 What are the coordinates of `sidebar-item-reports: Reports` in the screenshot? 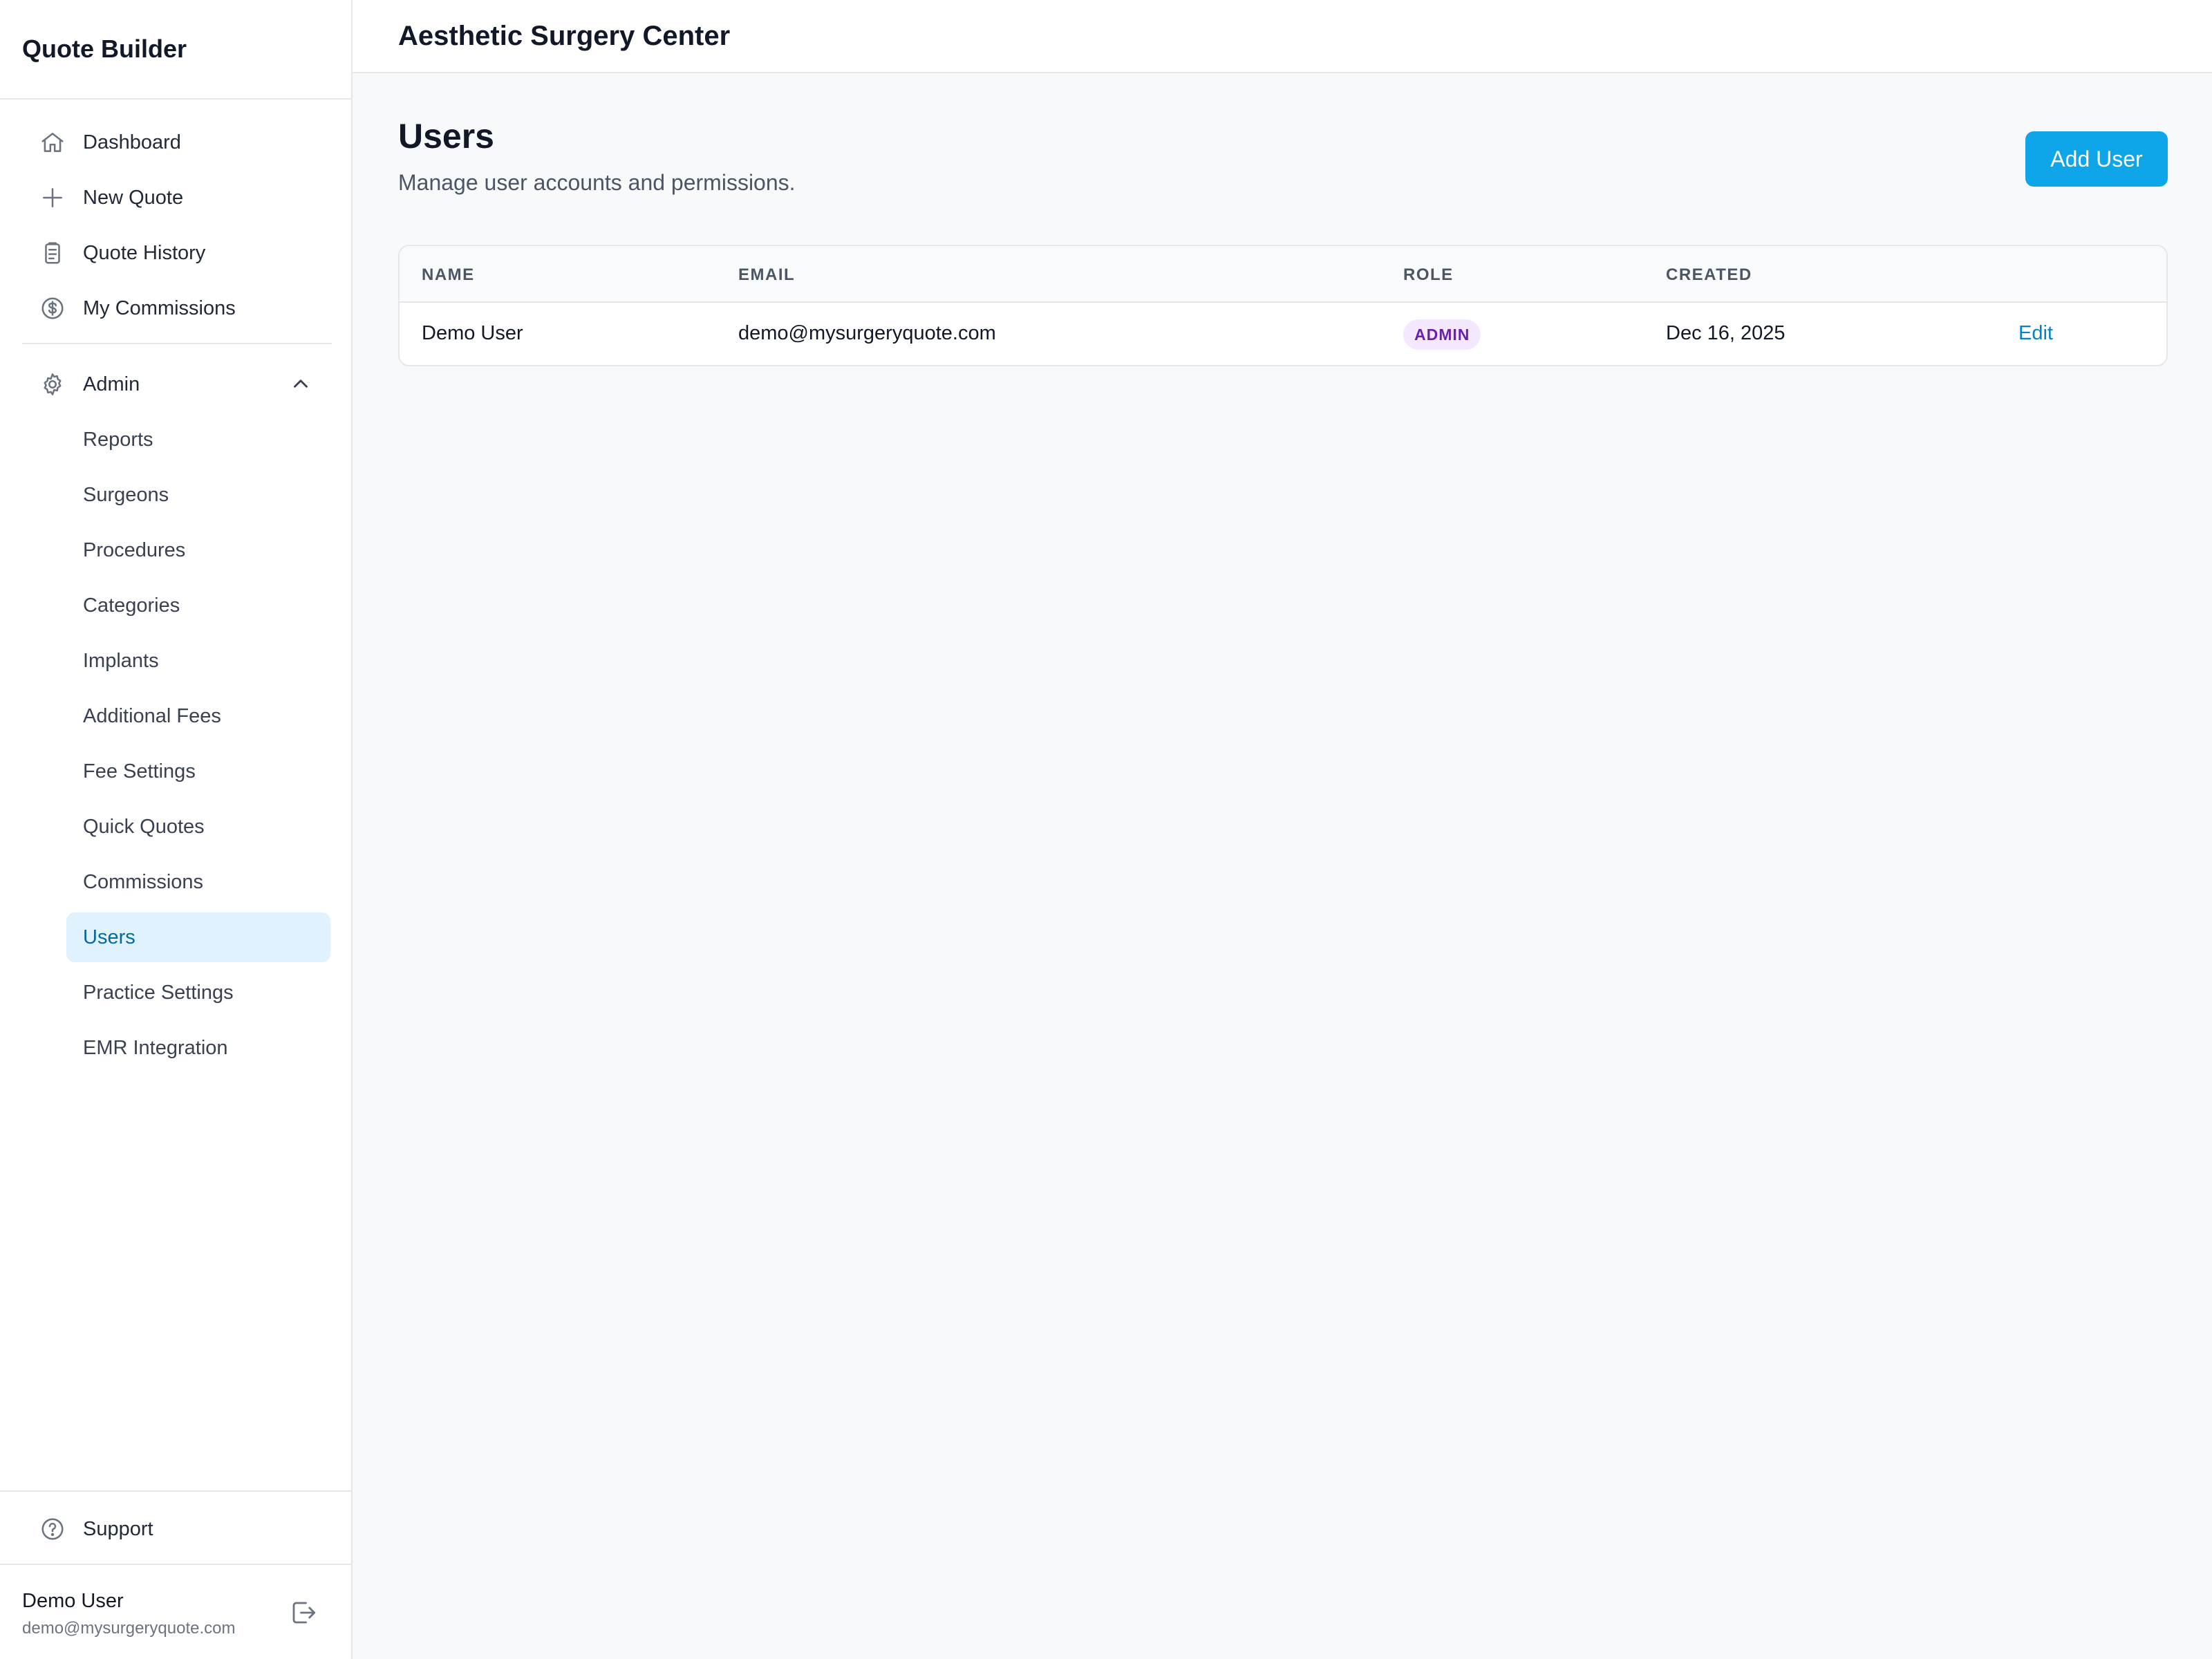 It's located at (198, 440).